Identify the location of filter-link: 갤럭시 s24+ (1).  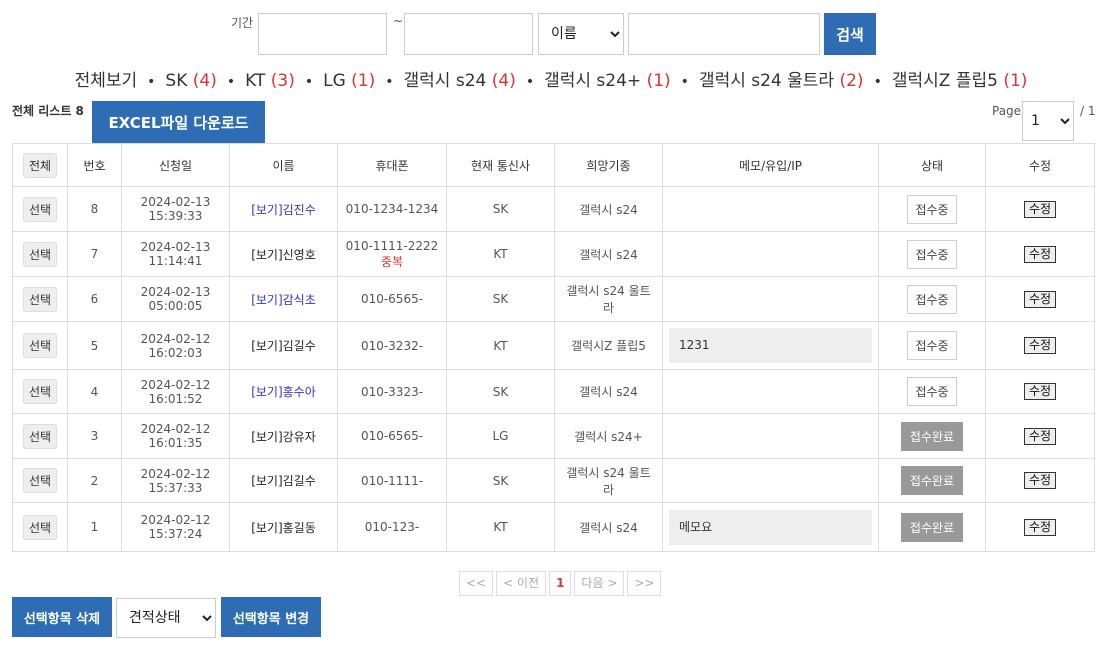
(607, 81).